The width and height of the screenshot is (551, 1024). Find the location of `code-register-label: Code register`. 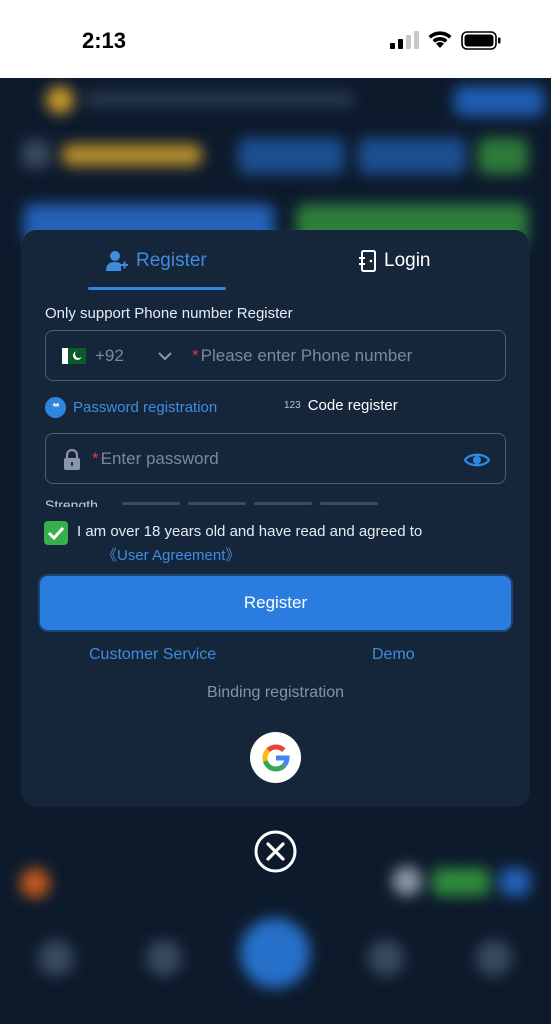

code-register-label: Code register is located at coordinates (352, 405).